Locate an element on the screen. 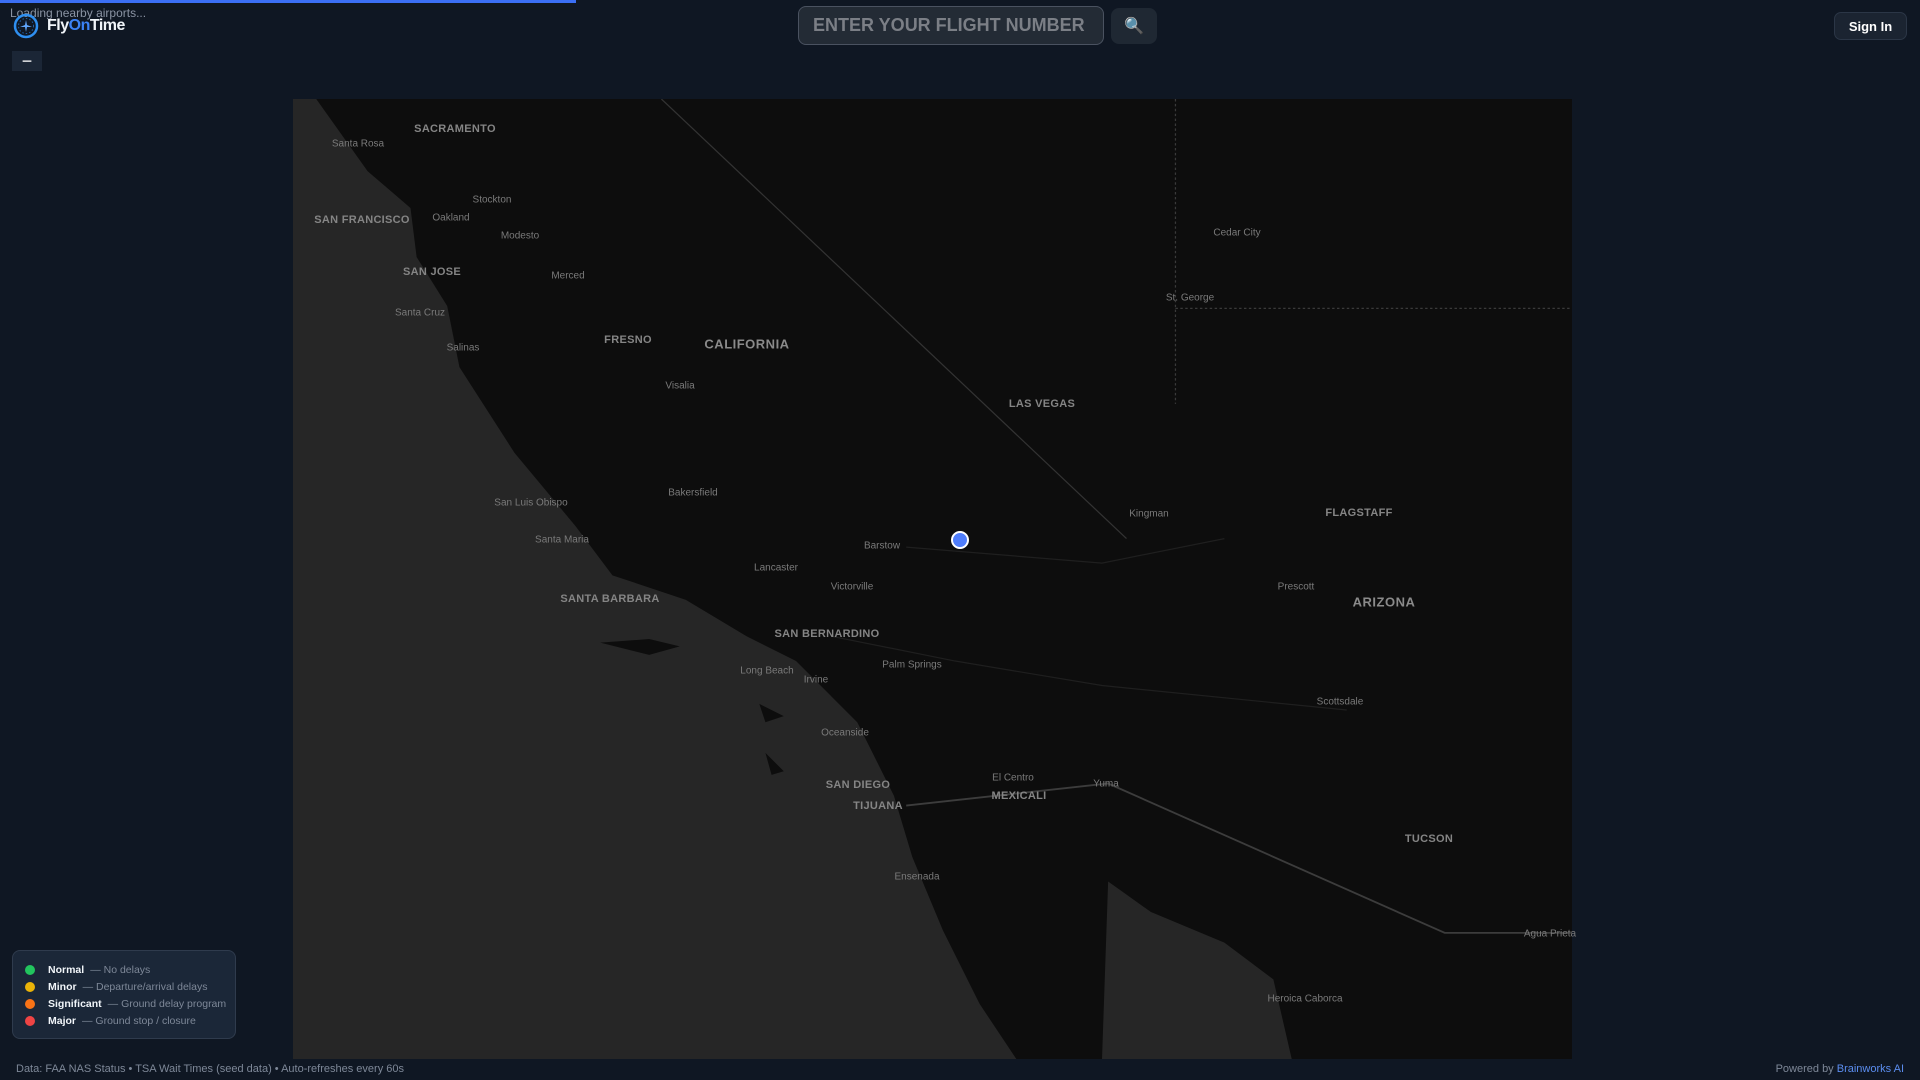 This screenshot has height=1080, width=1920. map-label: El Centro is located at coordinates (1013, 778).